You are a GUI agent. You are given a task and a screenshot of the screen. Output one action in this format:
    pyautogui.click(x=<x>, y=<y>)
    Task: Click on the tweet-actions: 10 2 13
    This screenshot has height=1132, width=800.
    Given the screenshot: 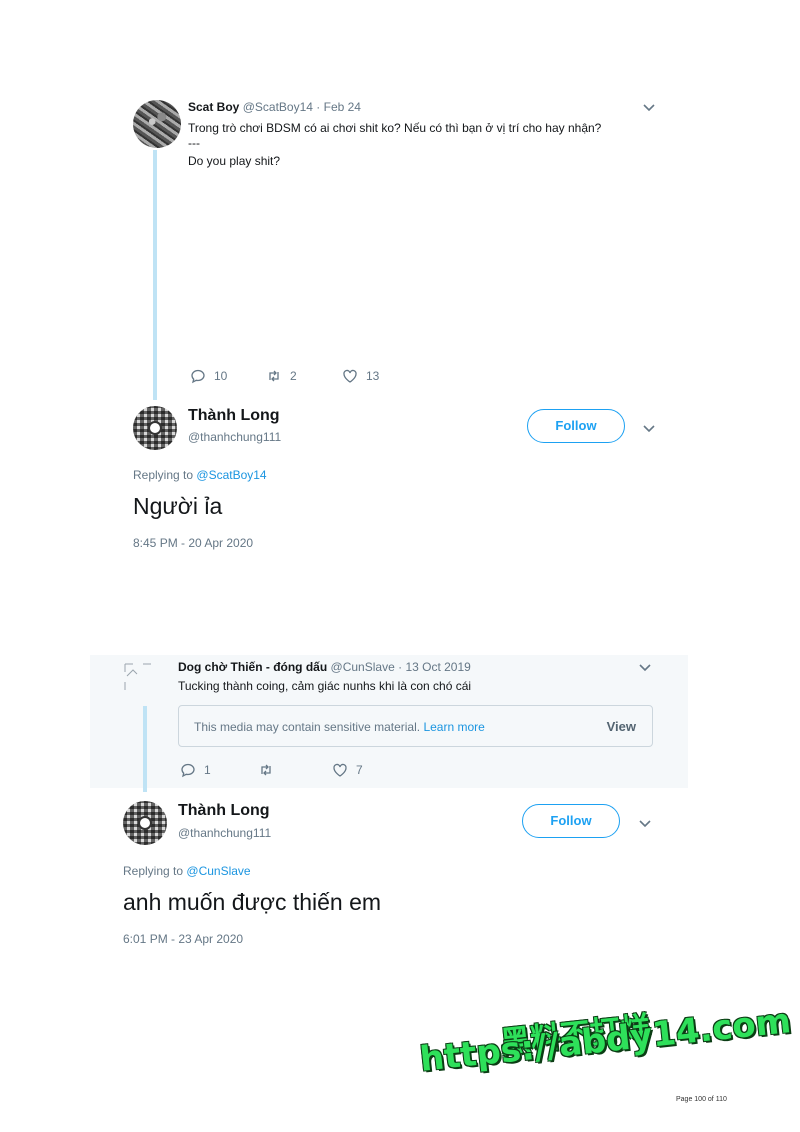 What is the action you would take?
    pyautogui.click(x=284, y=376)
    